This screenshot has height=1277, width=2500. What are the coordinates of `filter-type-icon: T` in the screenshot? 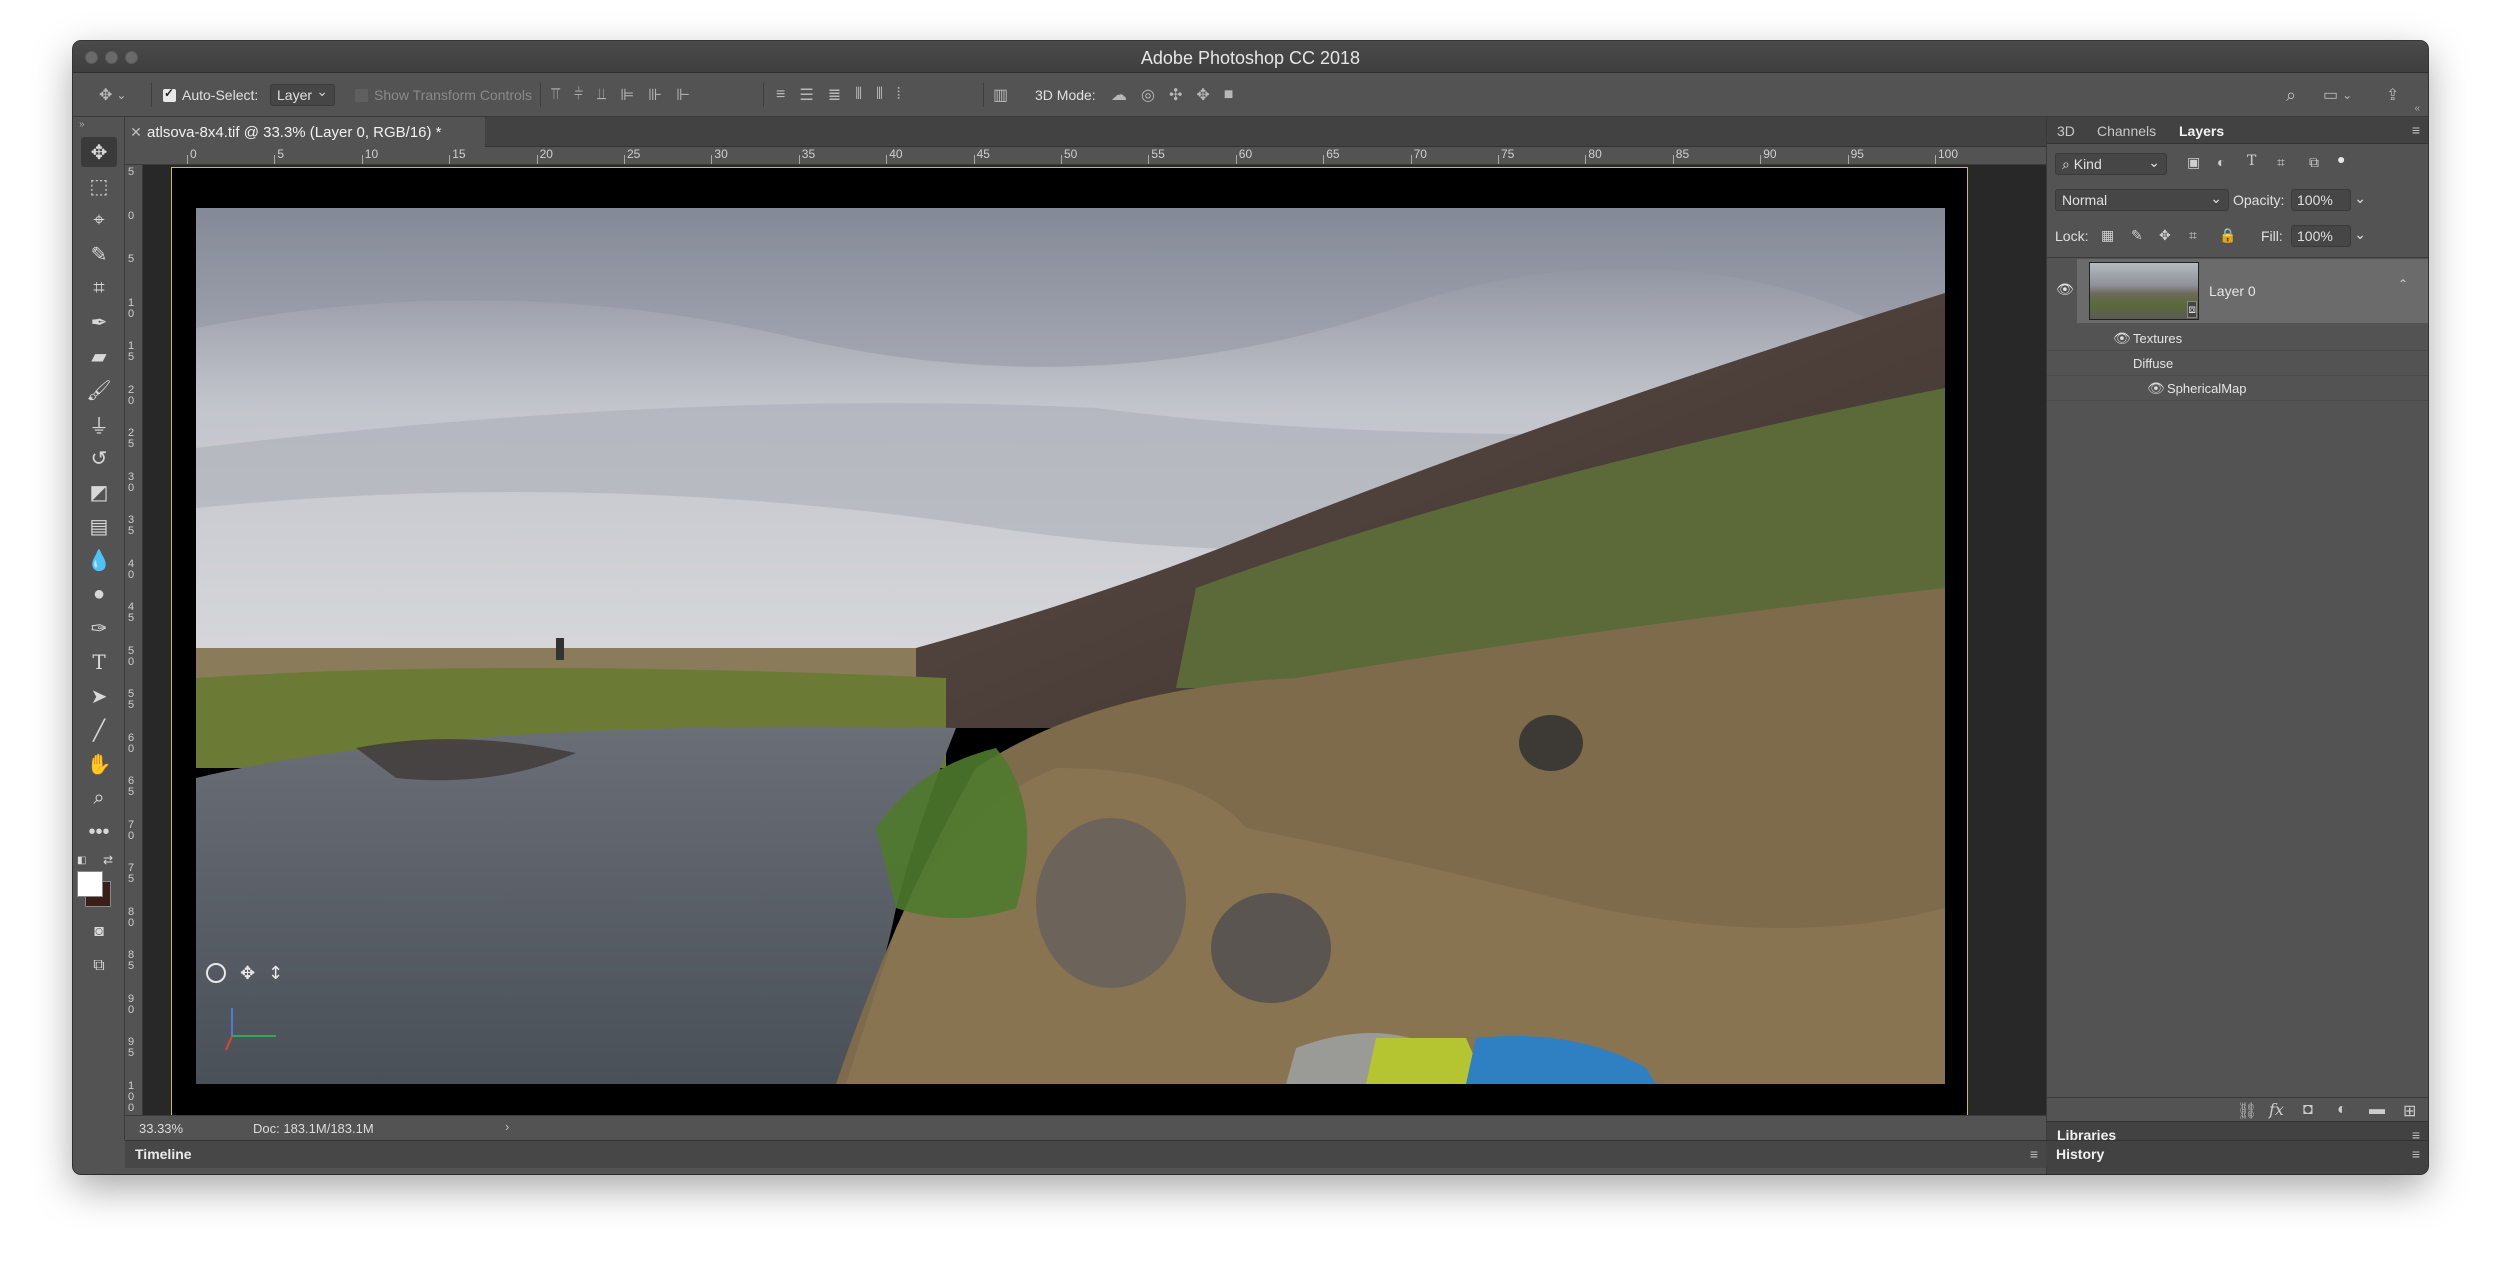 It's located at (2251, 161).